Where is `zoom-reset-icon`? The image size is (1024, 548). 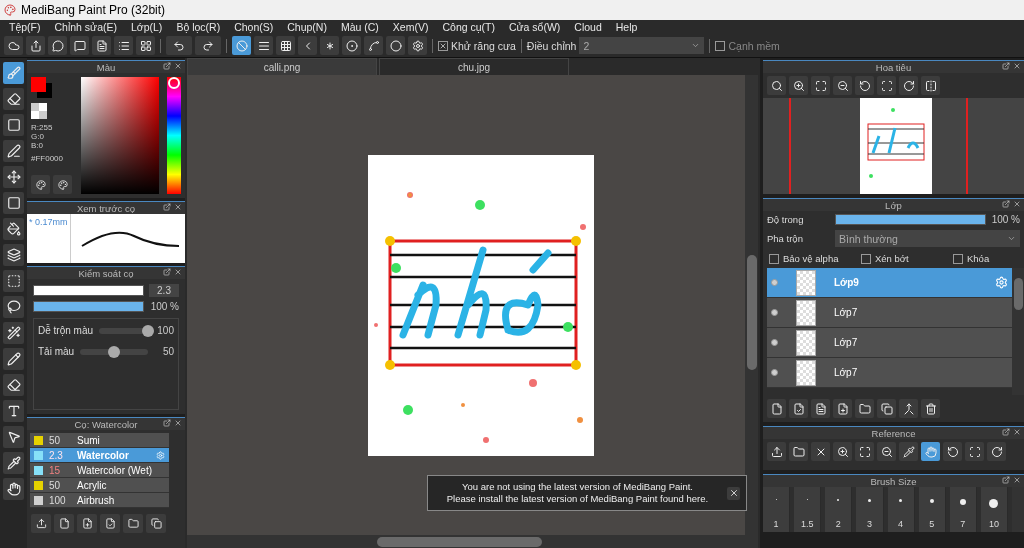
zoom-reset-icon is located at coordinates (776, 85).